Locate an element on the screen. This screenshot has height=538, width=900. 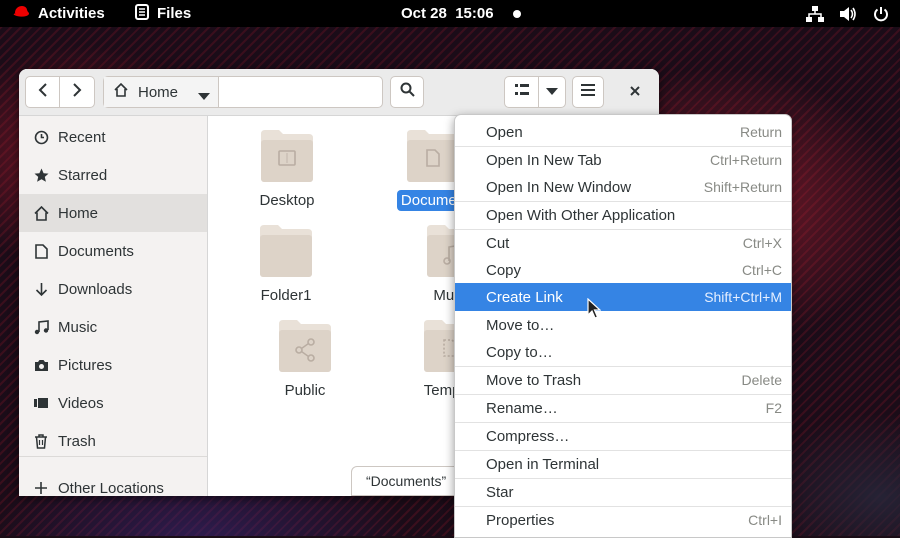
file-item-desktop: Desktop is located at coordinates (287, 170).